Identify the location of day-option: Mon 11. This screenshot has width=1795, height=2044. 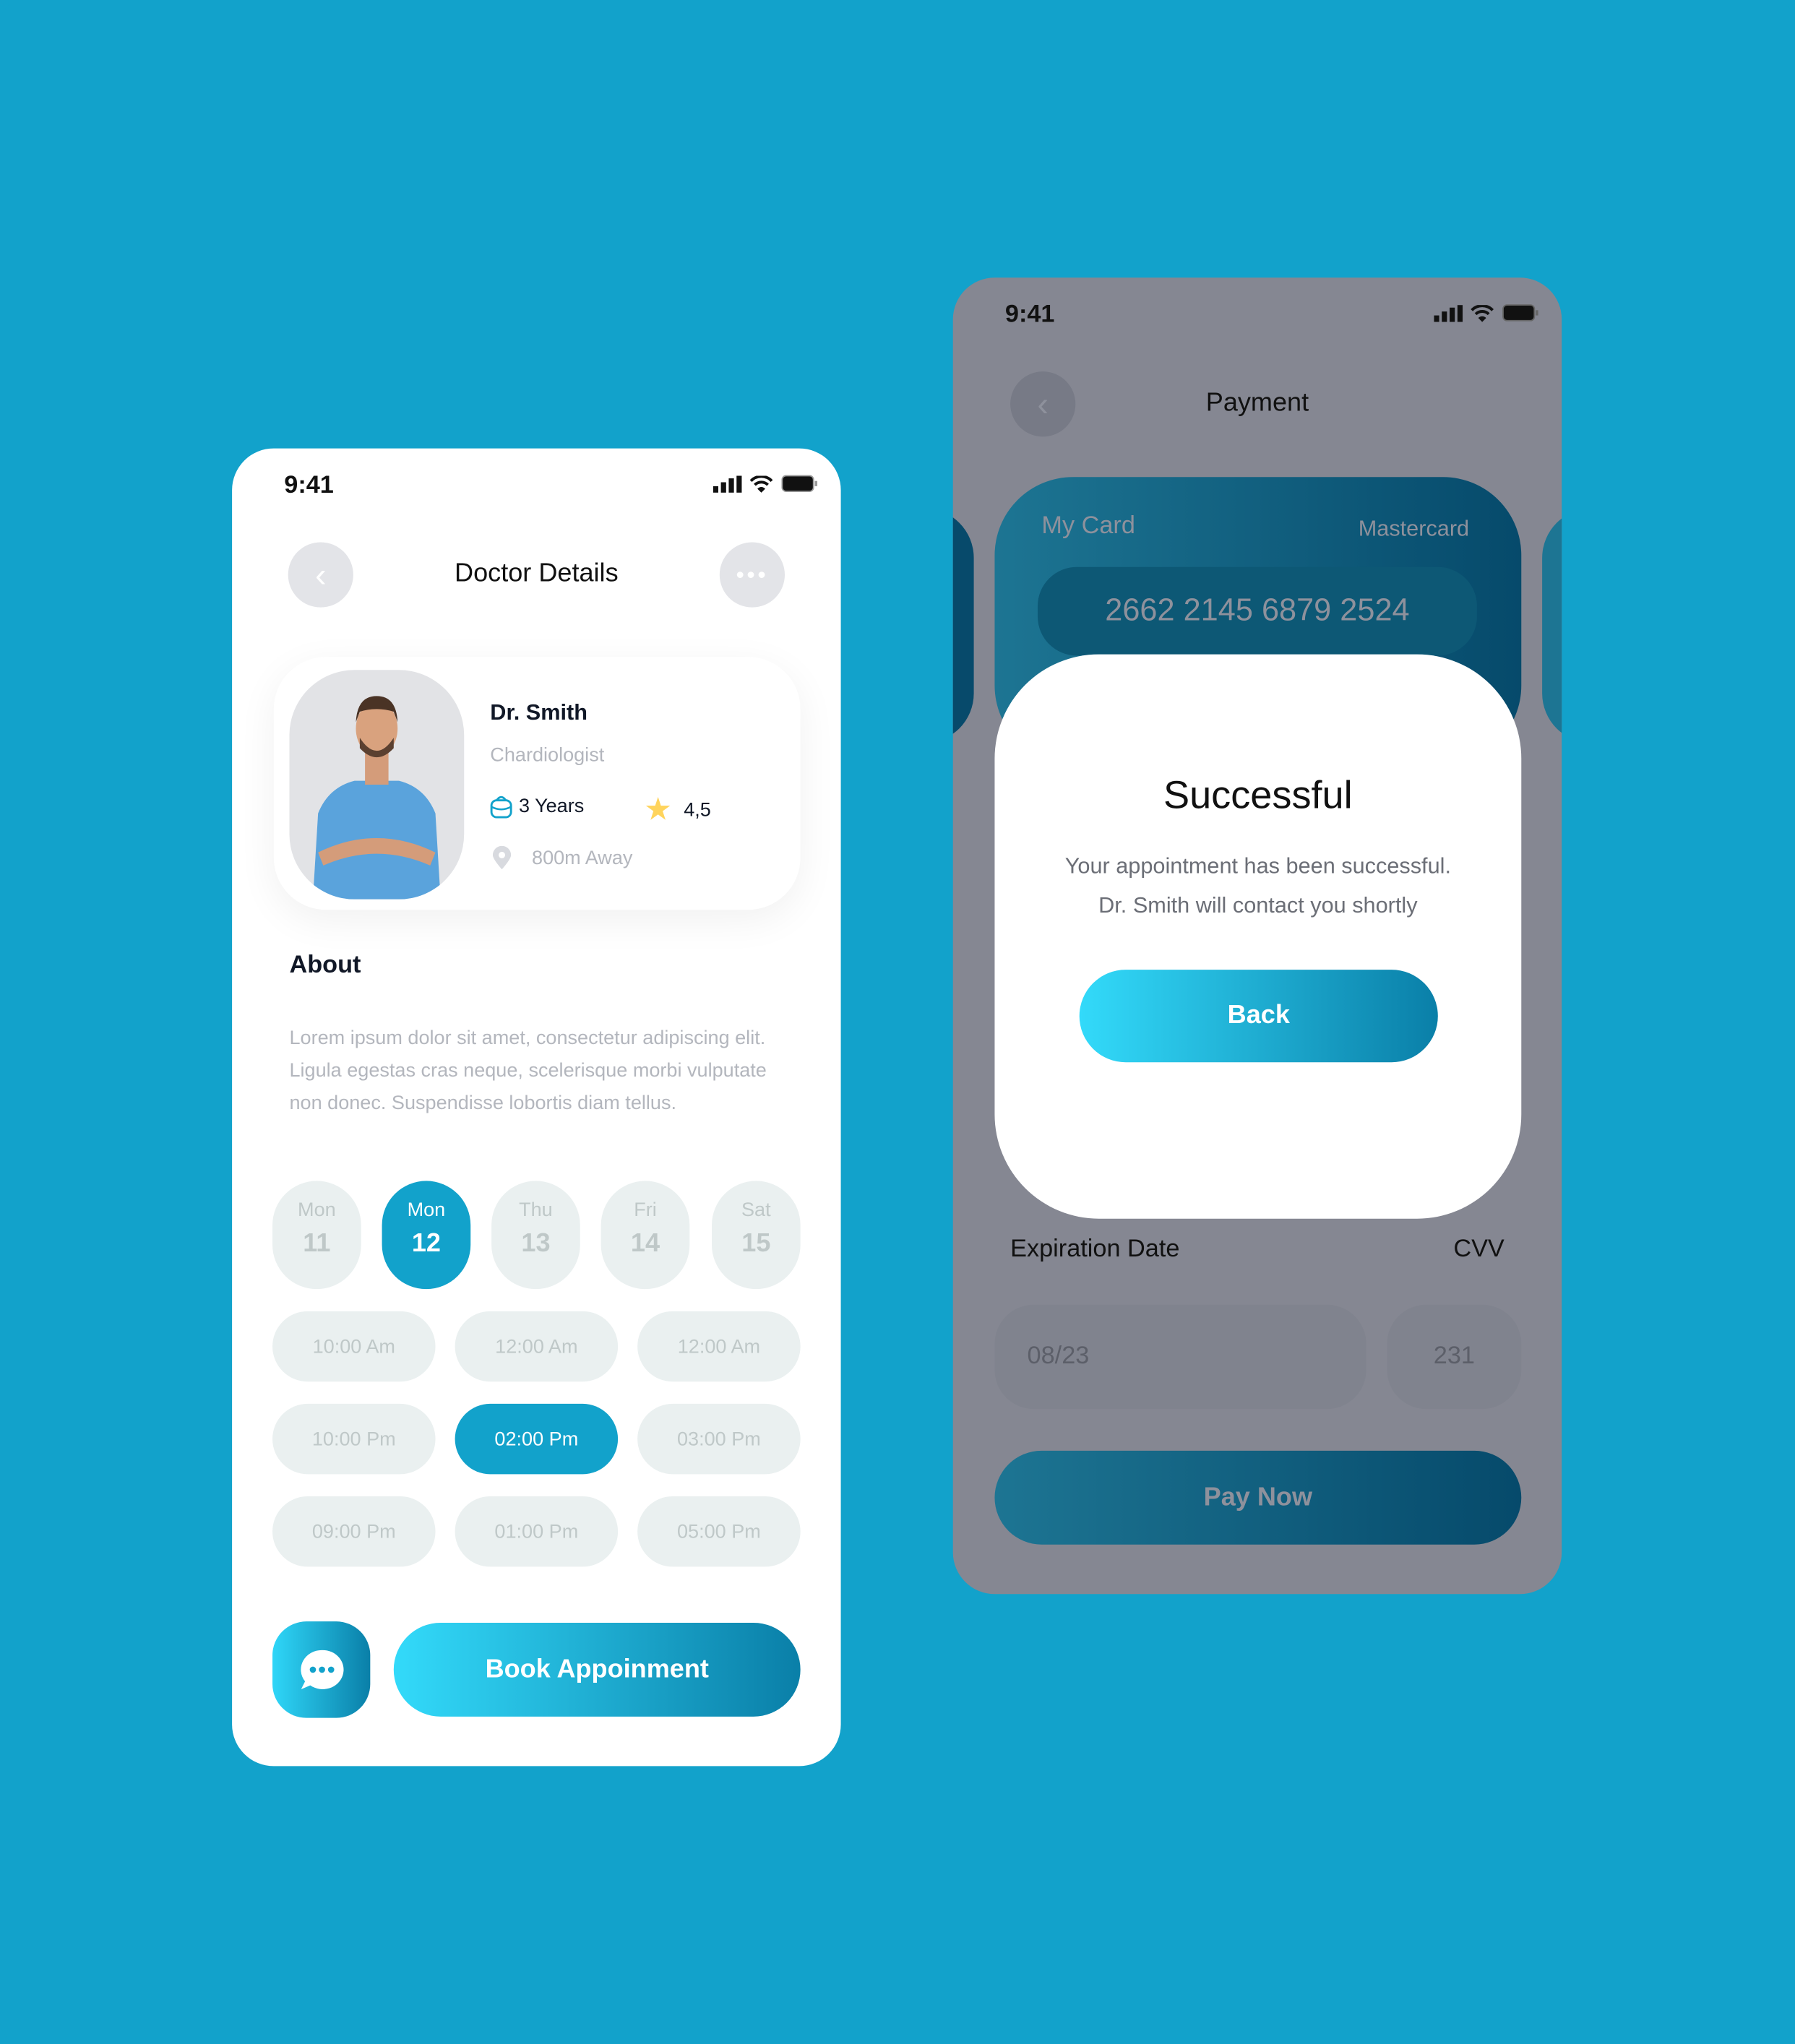
(316, 1235).